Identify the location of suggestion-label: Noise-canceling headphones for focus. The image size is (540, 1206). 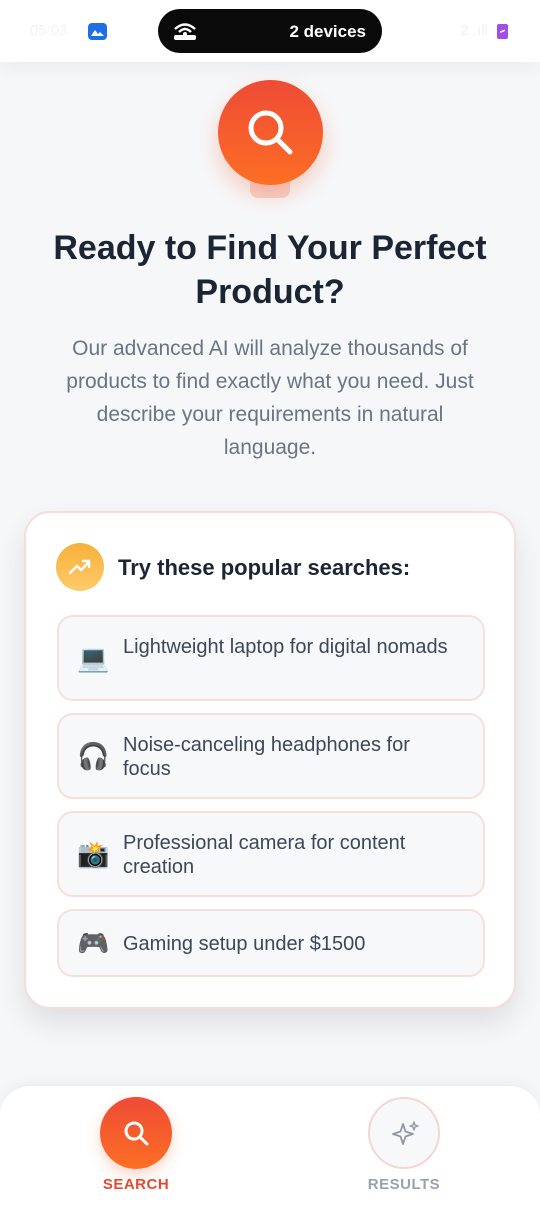
(266, 757).